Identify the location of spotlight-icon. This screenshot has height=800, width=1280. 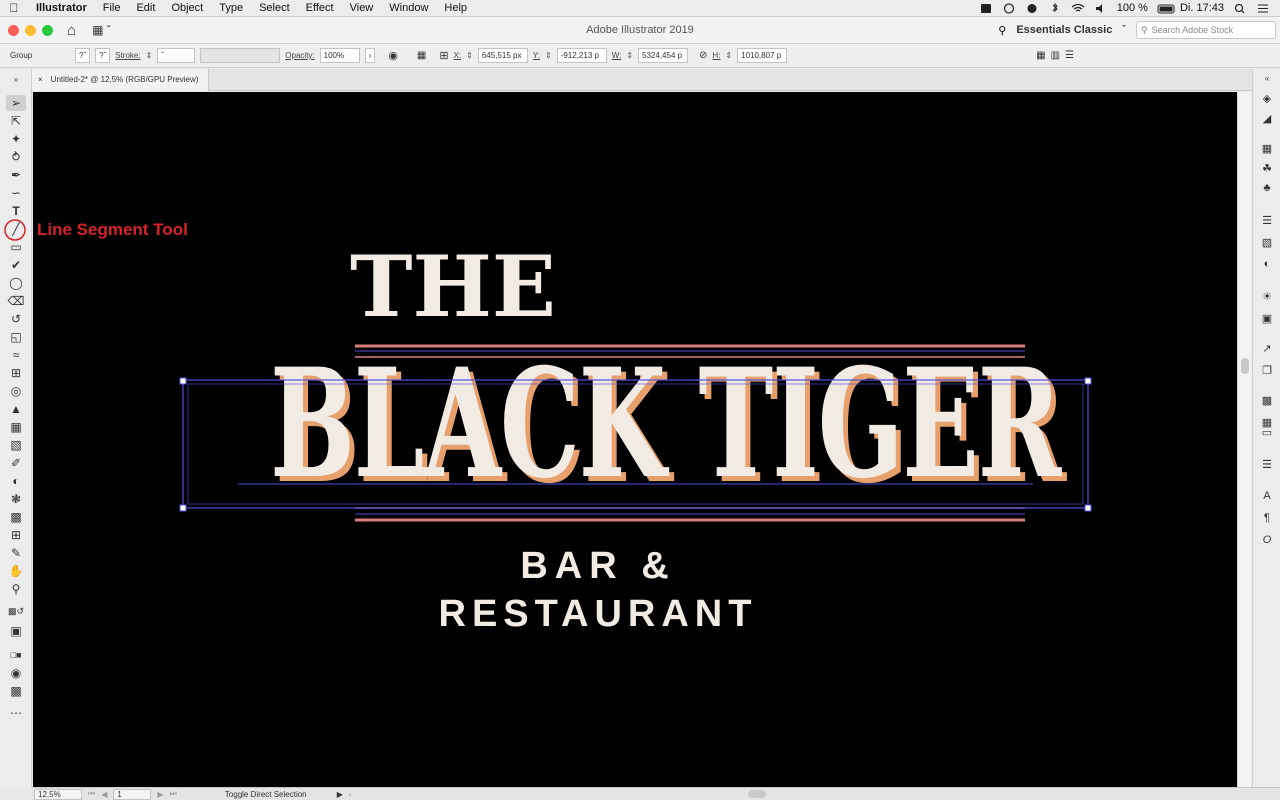
(1240, 8).